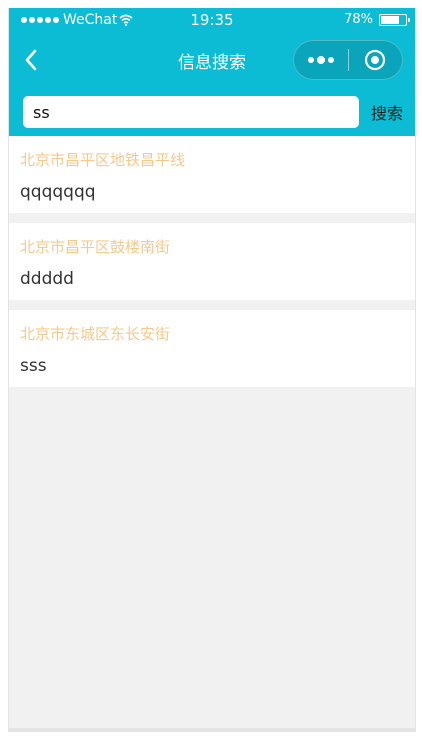 The height and width of the screenshot is (737, 422). I want to click on status-battery: 78%, so click(377, 19).